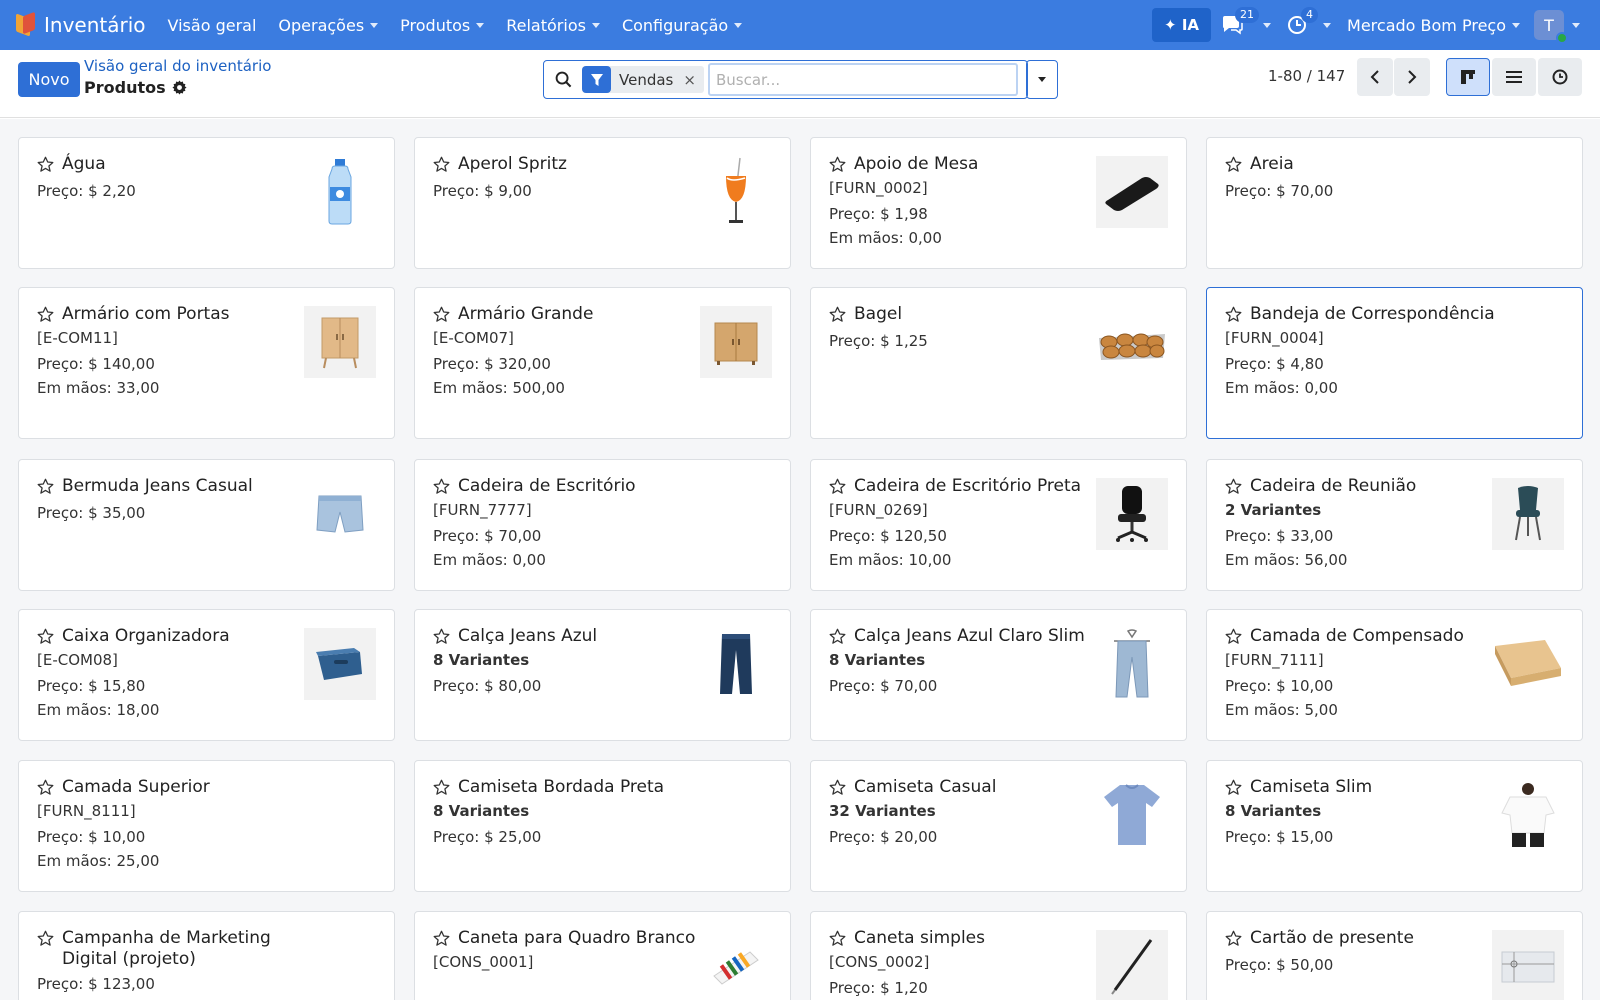 The width and height of the screenshot is (1600, 1000). I want to click on pager-next-button, so click(1412, 77).